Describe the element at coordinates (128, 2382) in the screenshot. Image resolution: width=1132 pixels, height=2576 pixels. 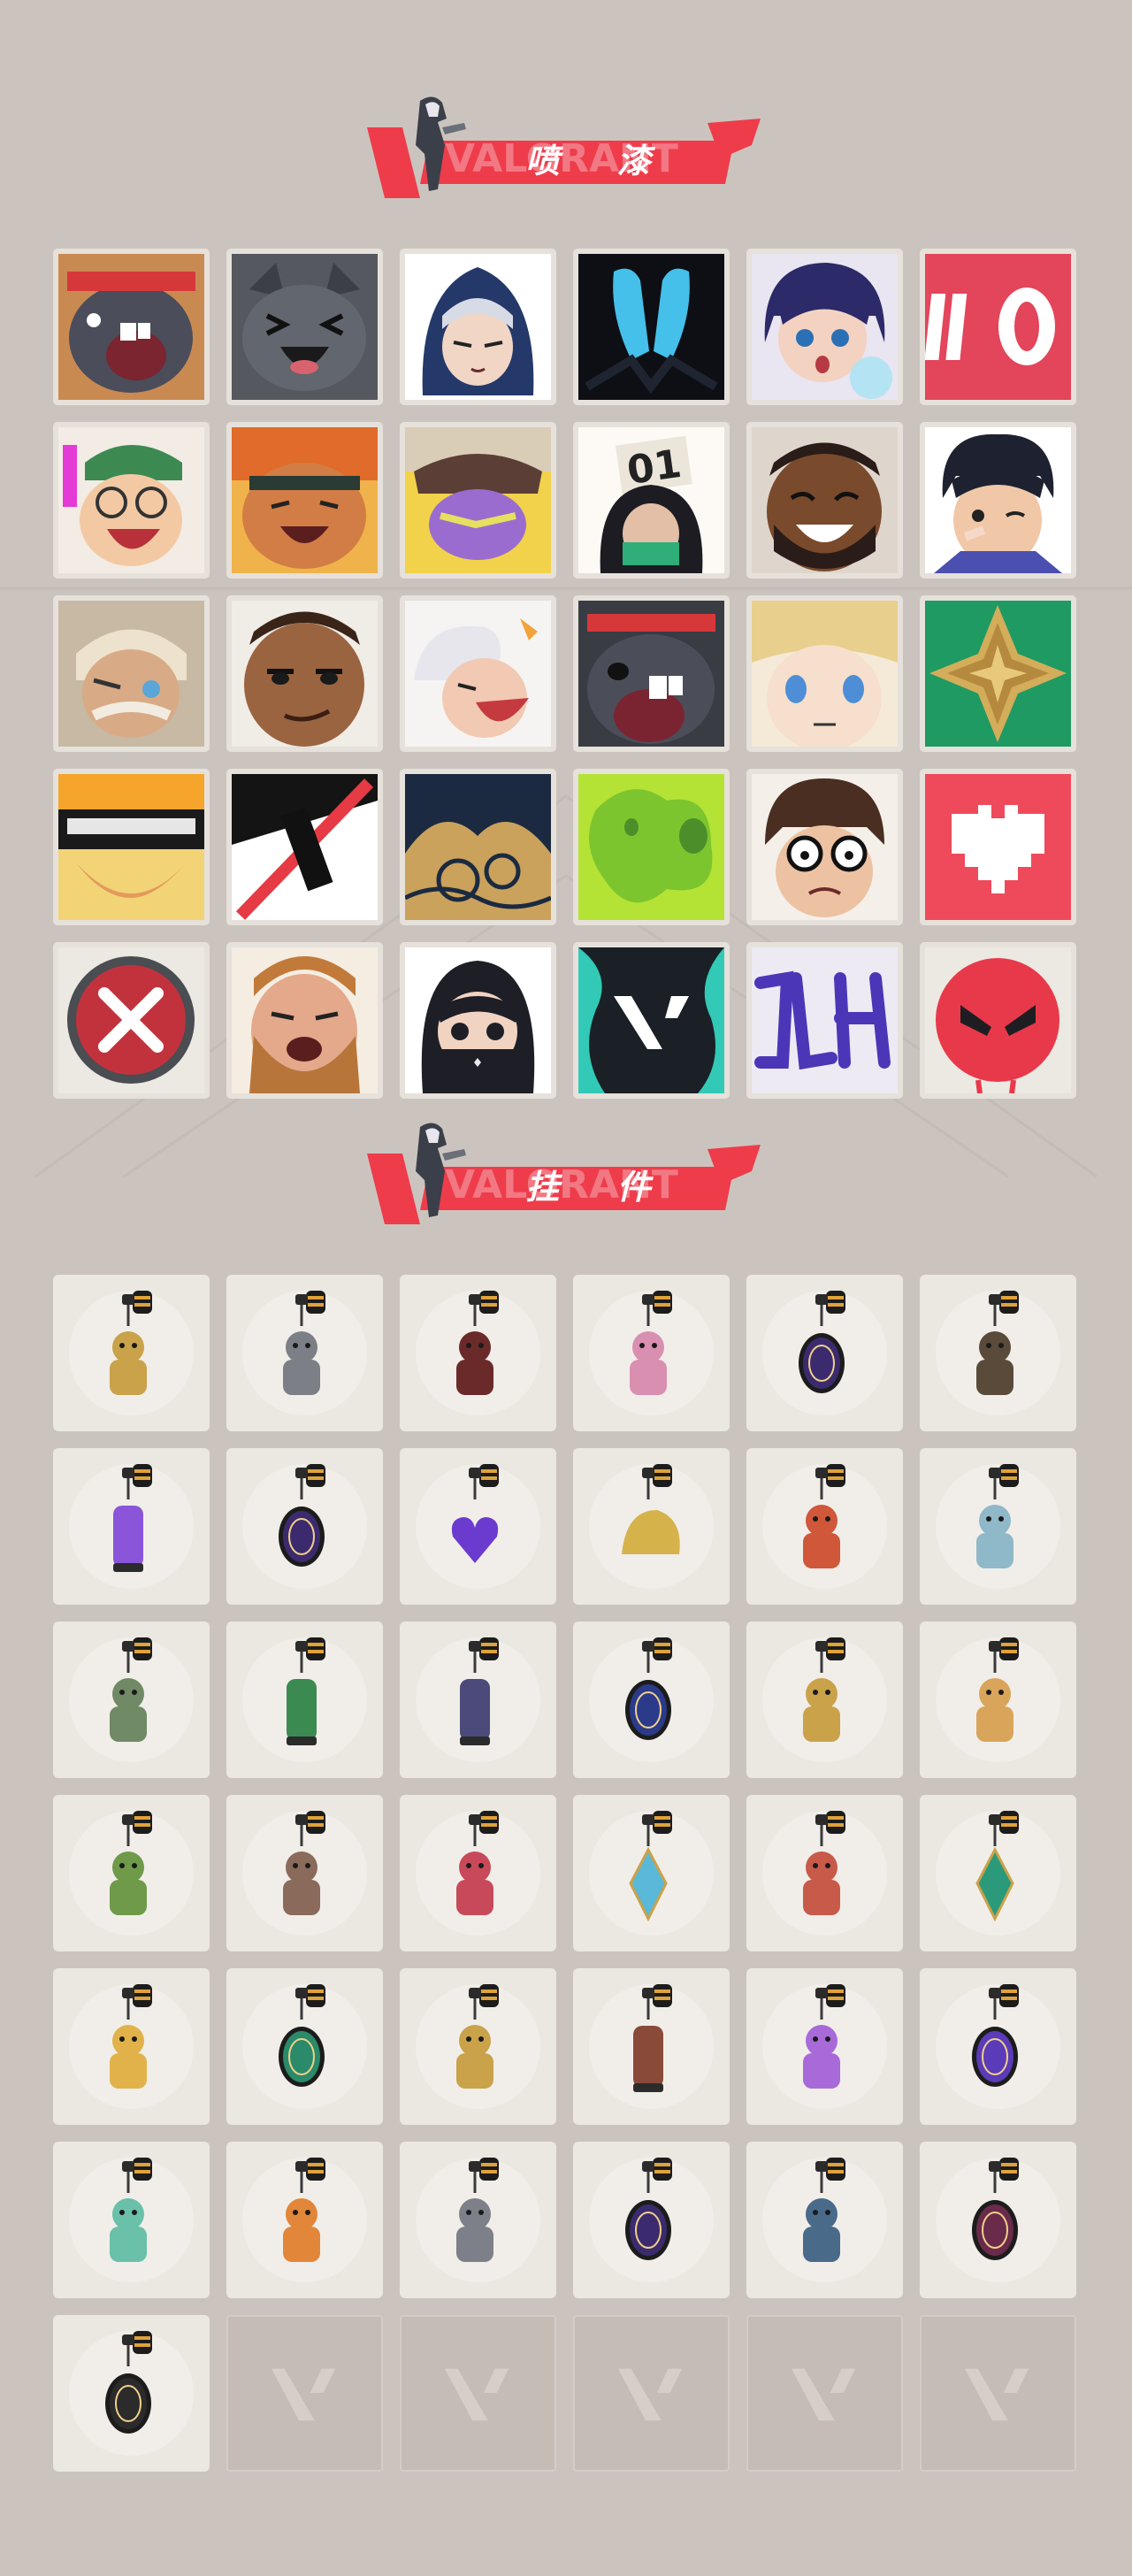
I see `charm-v-medallion-icon` at that location.